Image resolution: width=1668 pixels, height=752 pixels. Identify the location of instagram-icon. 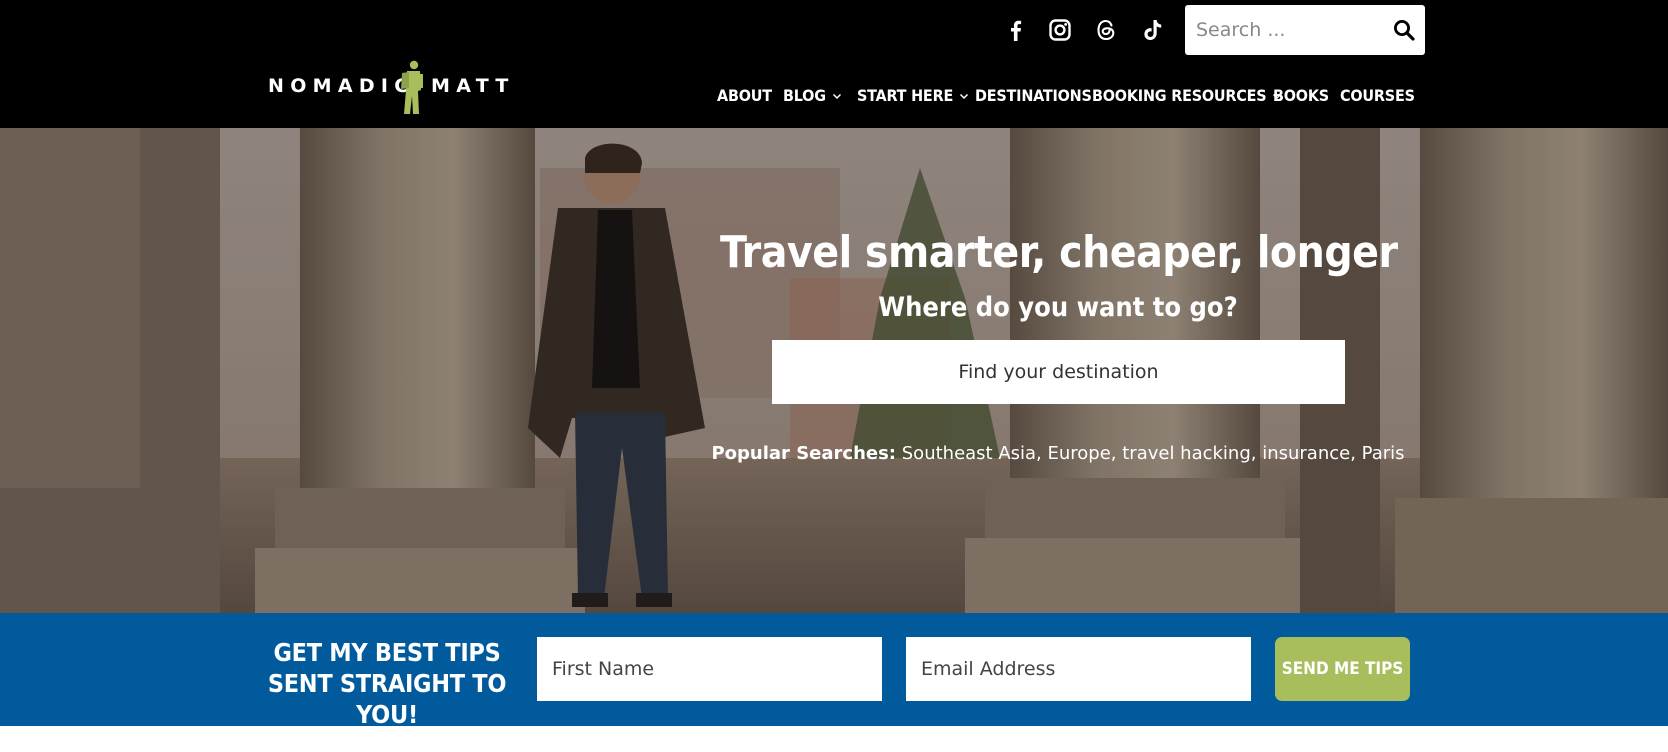
(1060, 30).